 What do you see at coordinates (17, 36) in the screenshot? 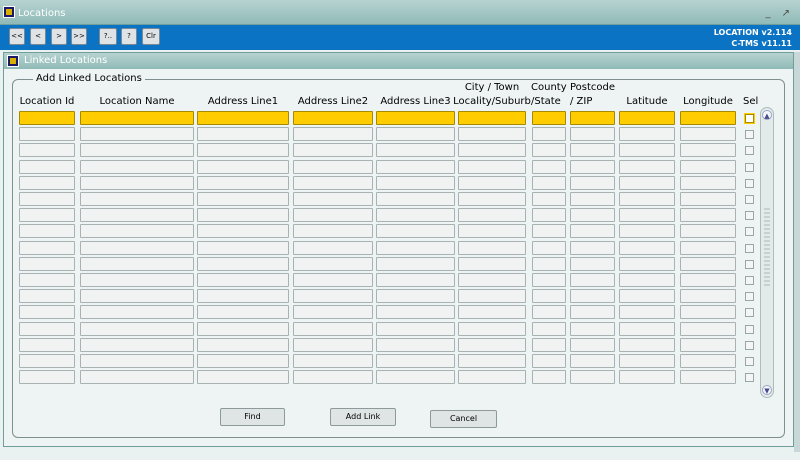
I see `first-record-button: <<` at bounding box center [17, 36].